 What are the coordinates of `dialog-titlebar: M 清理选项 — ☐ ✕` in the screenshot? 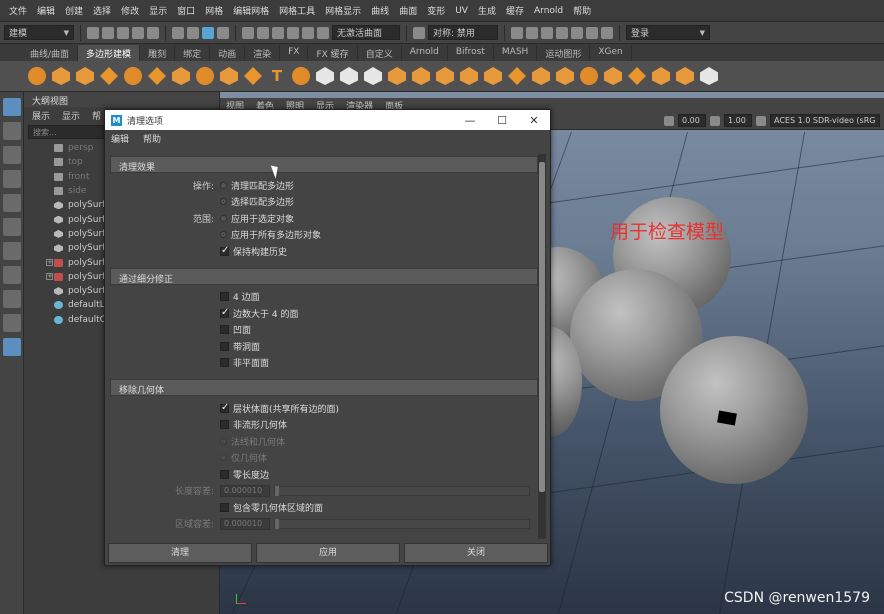 It's located at (327, 120).